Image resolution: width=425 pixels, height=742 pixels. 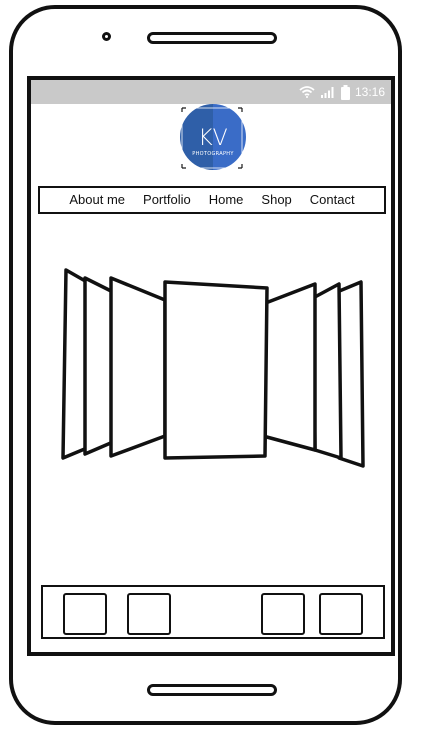 I want to click on nav-item-portfolio: Portfolio, so click(x=167, y=200).